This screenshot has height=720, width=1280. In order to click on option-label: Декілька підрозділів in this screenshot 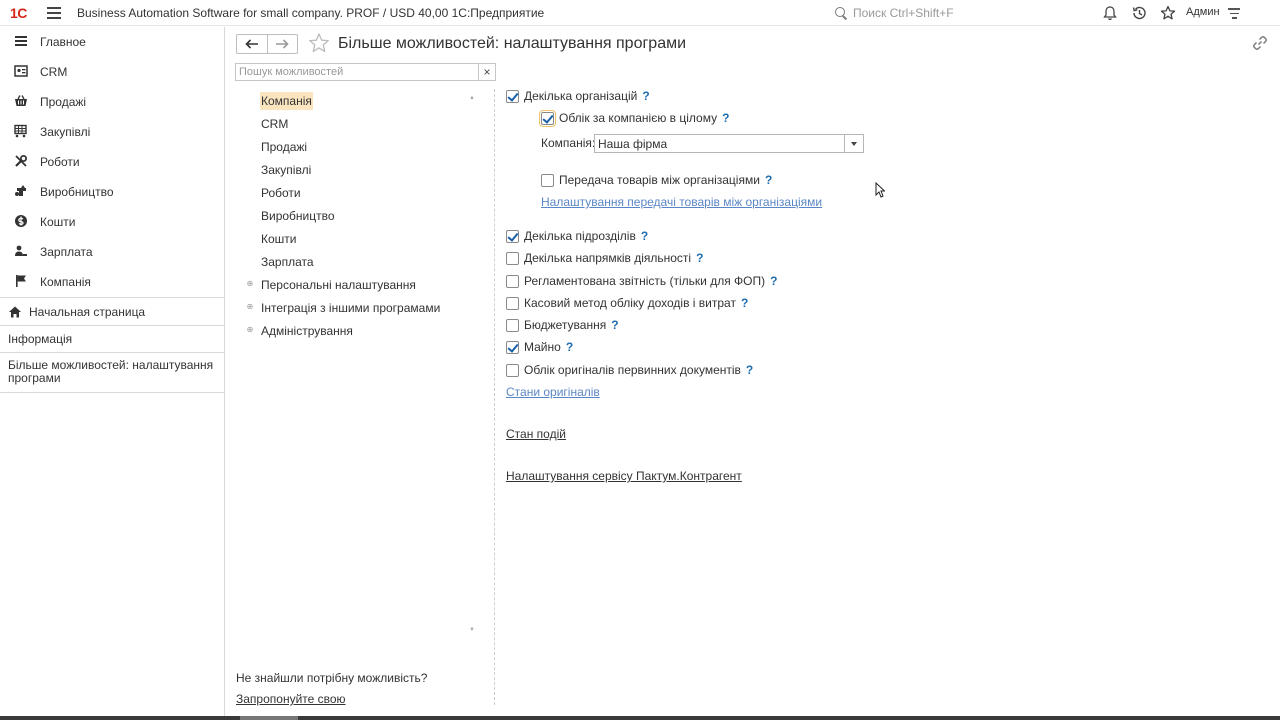, I will do `click(580, 236)`.